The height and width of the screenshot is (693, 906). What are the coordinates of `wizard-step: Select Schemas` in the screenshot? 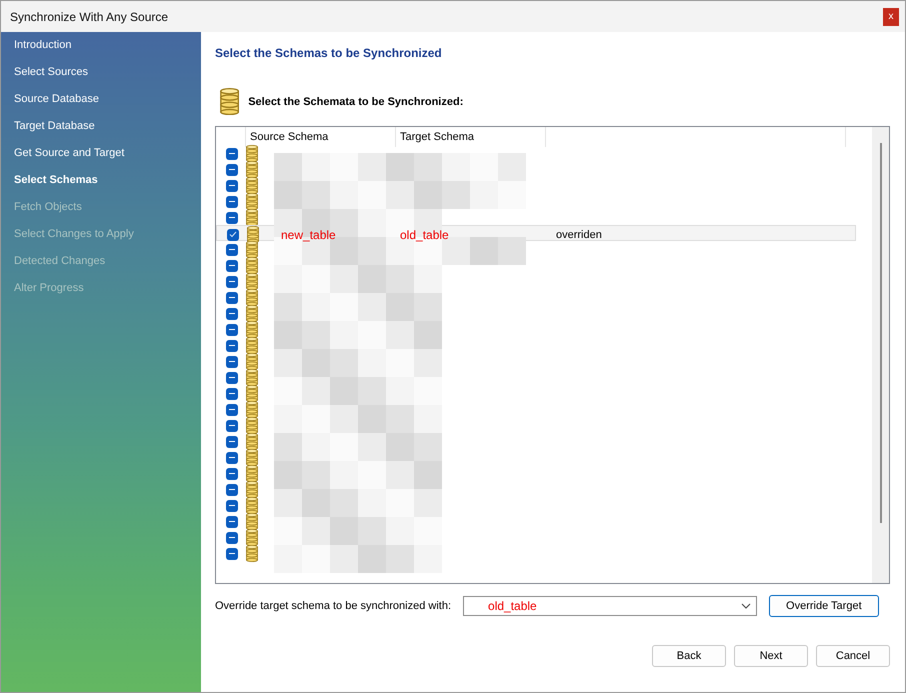 It's located at (107, 185).